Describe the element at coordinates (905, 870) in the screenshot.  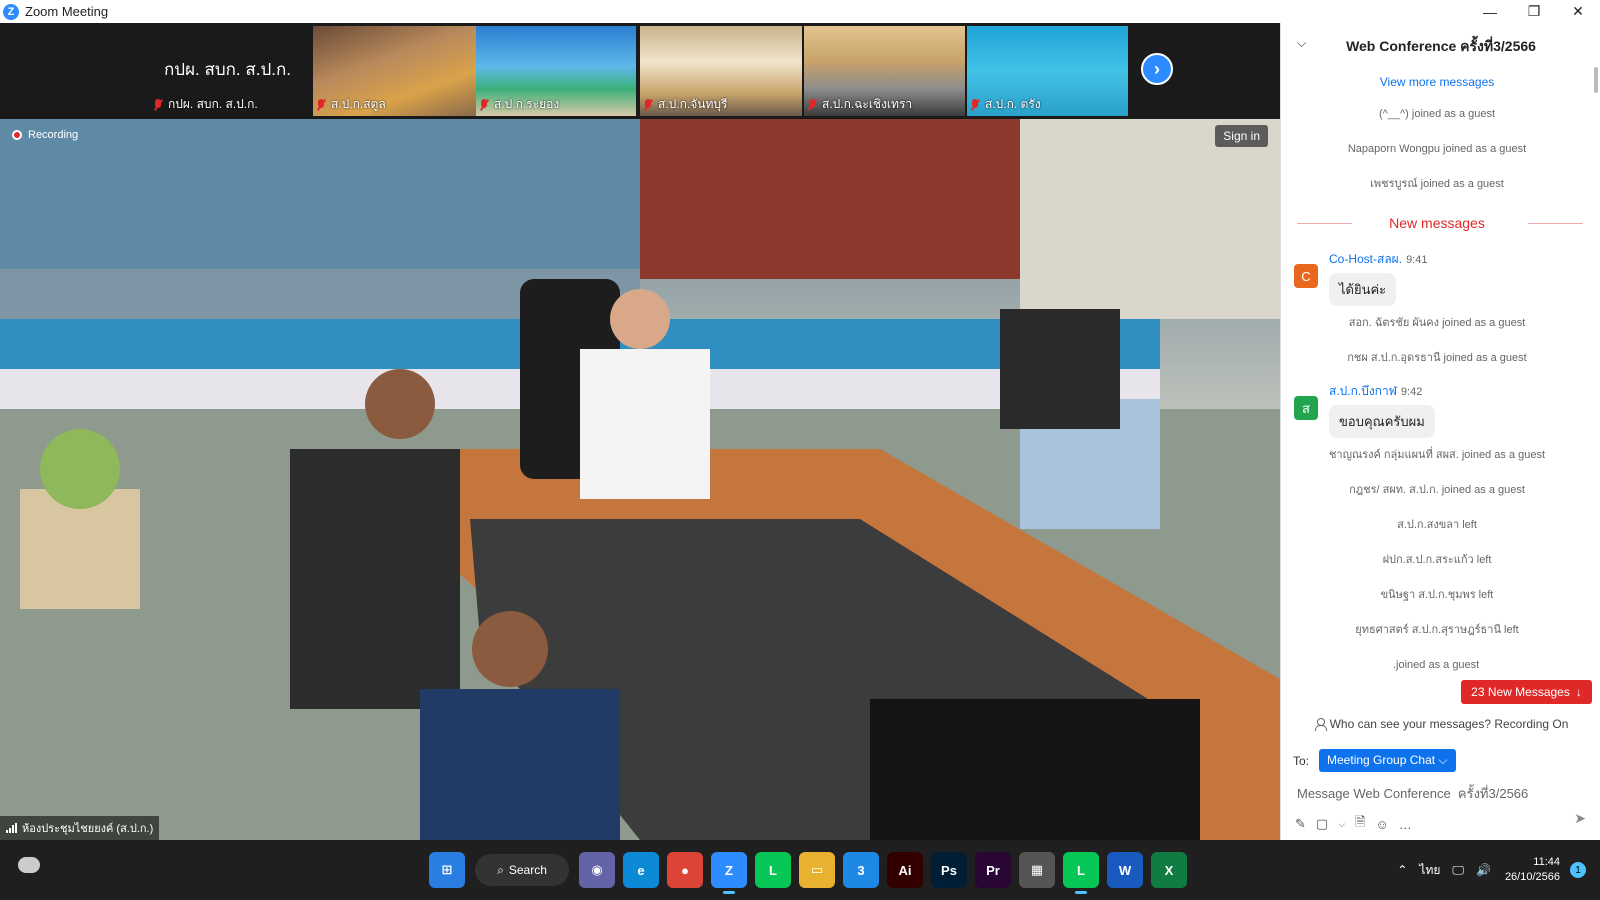
I see `illustrator-icon: Ai` at that location.